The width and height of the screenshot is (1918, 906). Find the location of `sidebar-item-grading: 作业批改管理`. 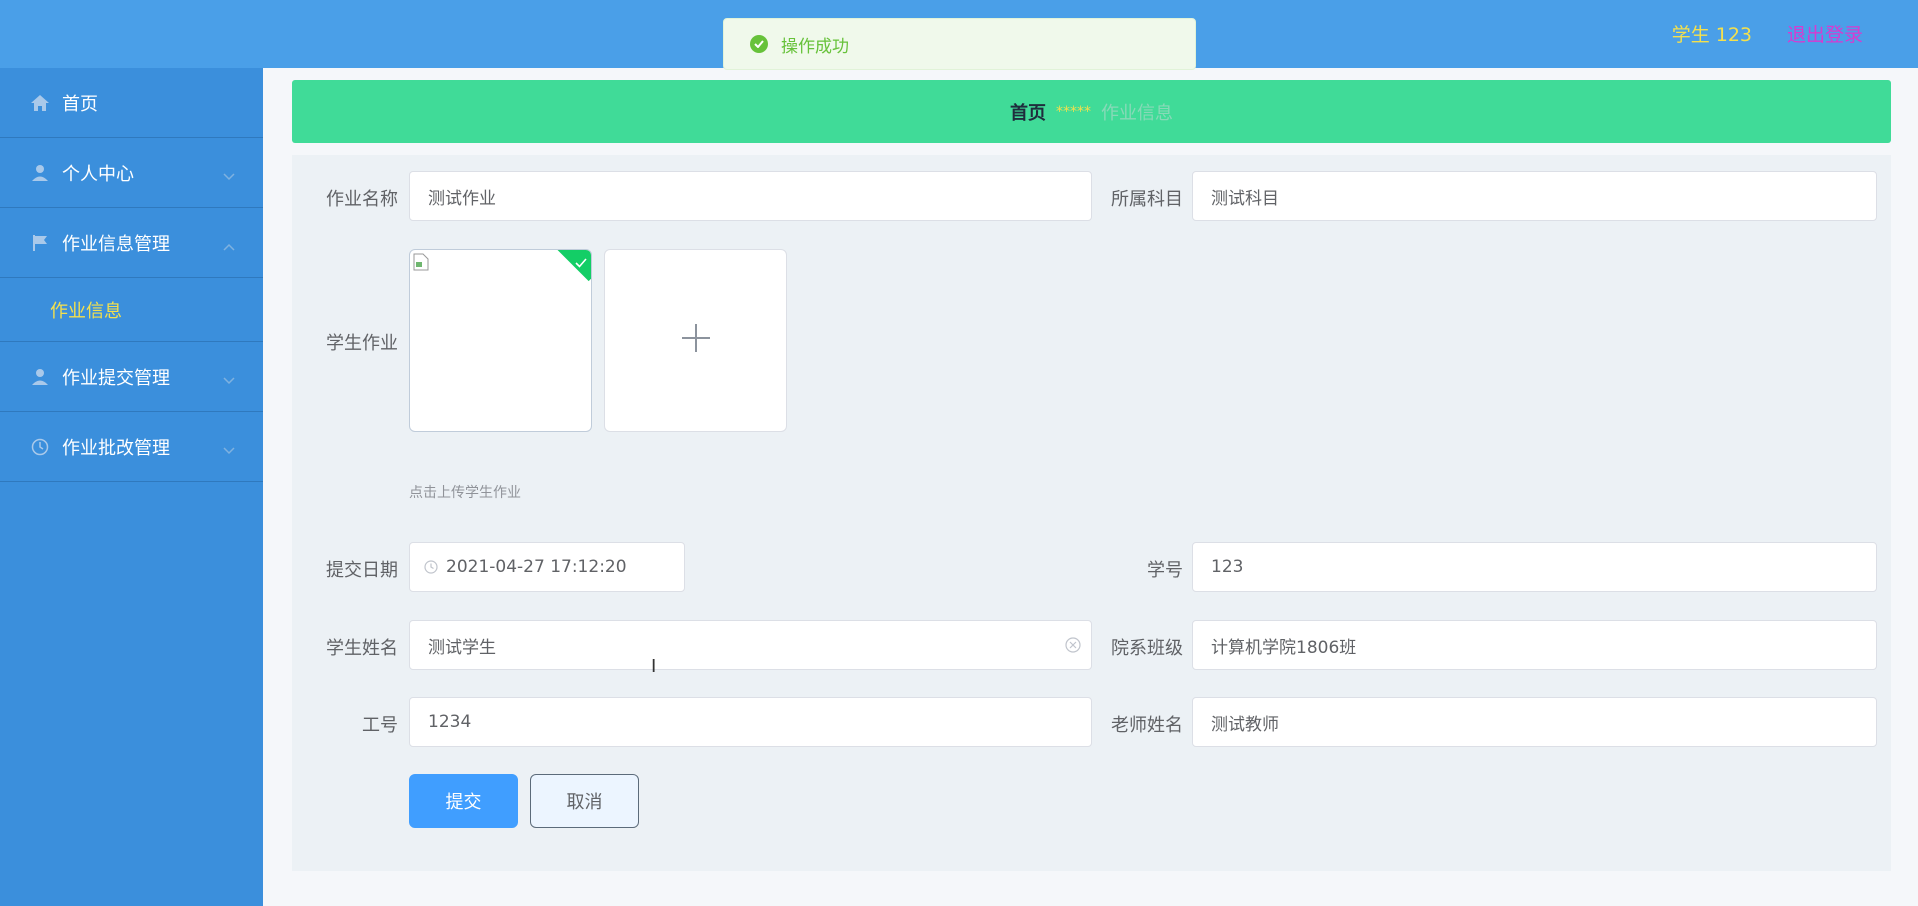

sidebar-item-grading: 作业批改管理 is located at coordinates (131, 447).